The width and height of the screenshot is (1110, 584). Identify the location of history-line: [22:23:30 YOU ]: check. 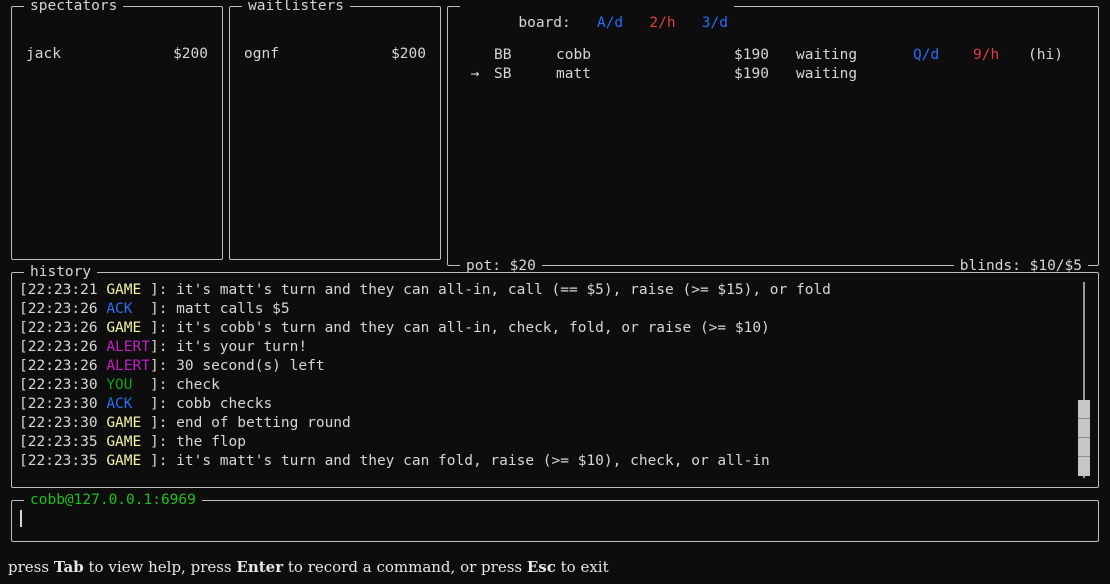
(545, 385).